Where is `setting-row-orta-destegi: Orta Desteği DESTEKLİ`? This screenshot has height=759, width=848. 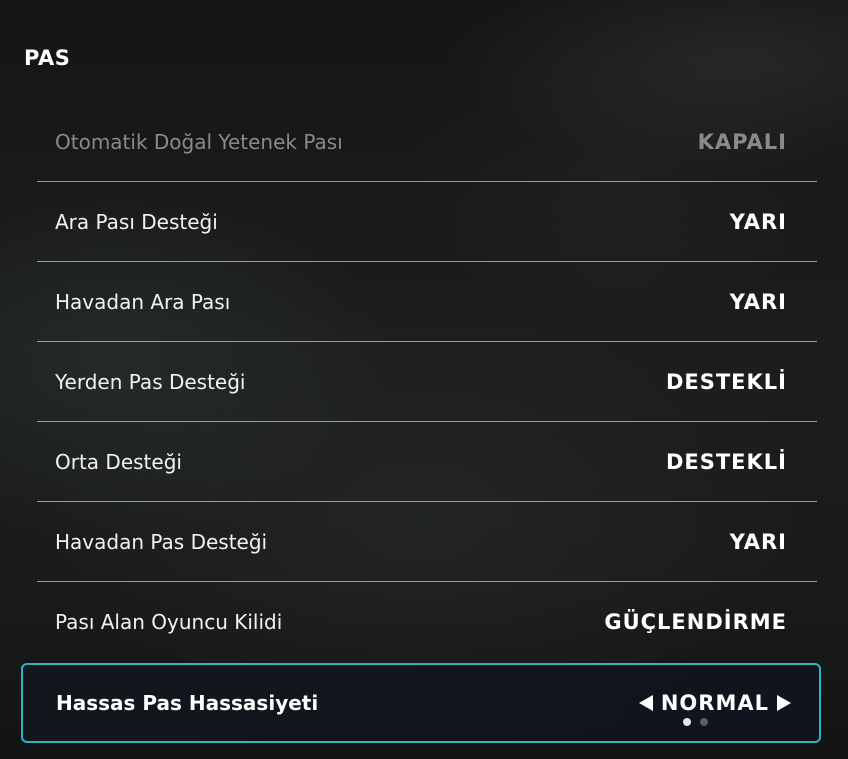 setting-row-orta-destegi: Orta Desteği DESTEKLİ is located at coordinates (427, 462).